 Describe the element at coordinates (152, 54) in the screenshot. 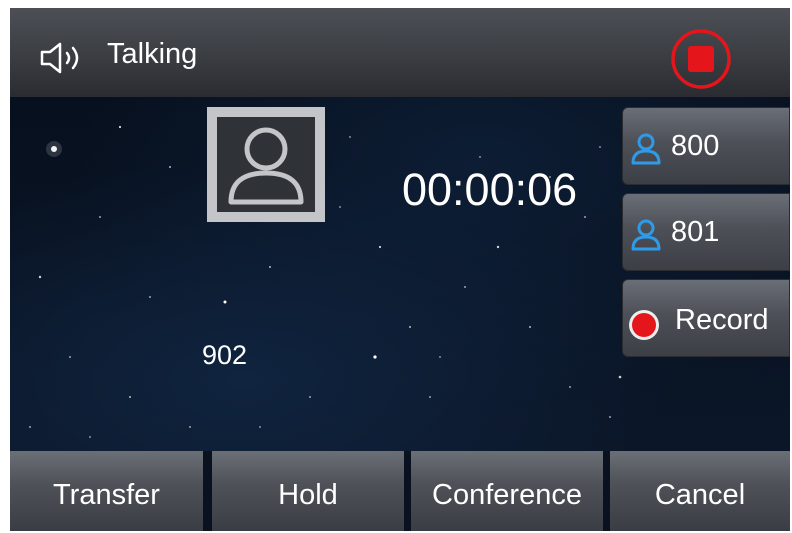

I see `status-title: Talking` at that location.